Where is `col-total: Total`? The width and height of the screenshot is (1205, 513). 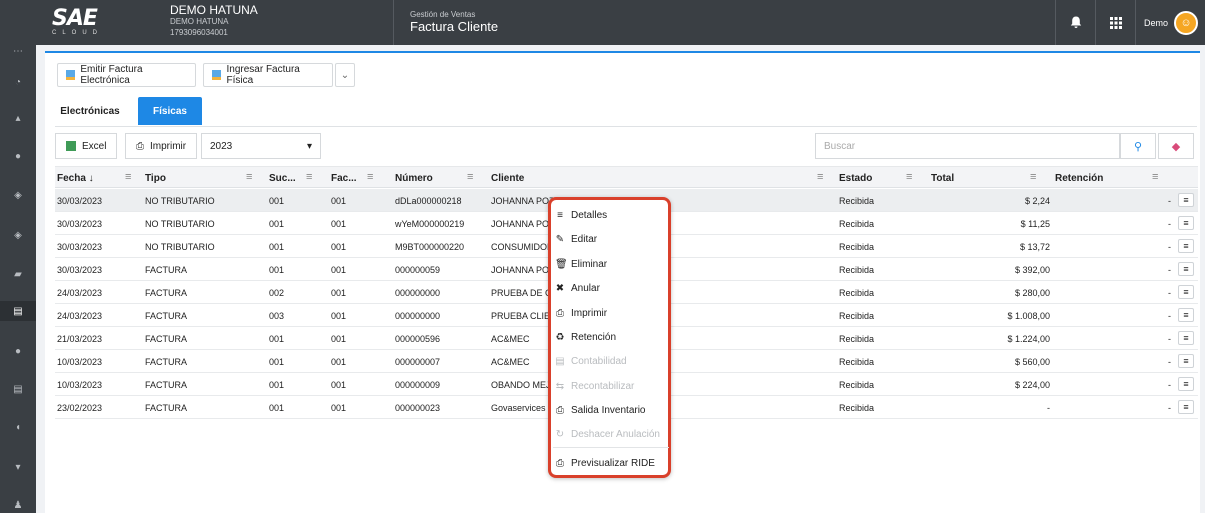
col-total: Total is located at coordinates (951, 178).